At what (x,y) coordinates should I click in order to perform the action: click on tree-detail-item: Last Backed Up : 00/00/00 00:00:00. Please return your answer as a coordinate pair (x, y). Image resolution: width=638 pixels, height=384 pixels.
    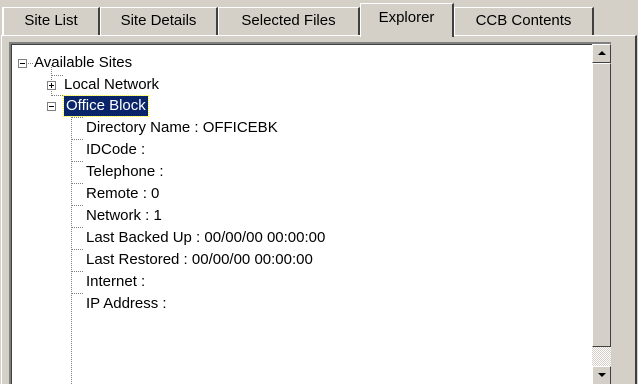
    Looking at the image, I should click on (205, 238).